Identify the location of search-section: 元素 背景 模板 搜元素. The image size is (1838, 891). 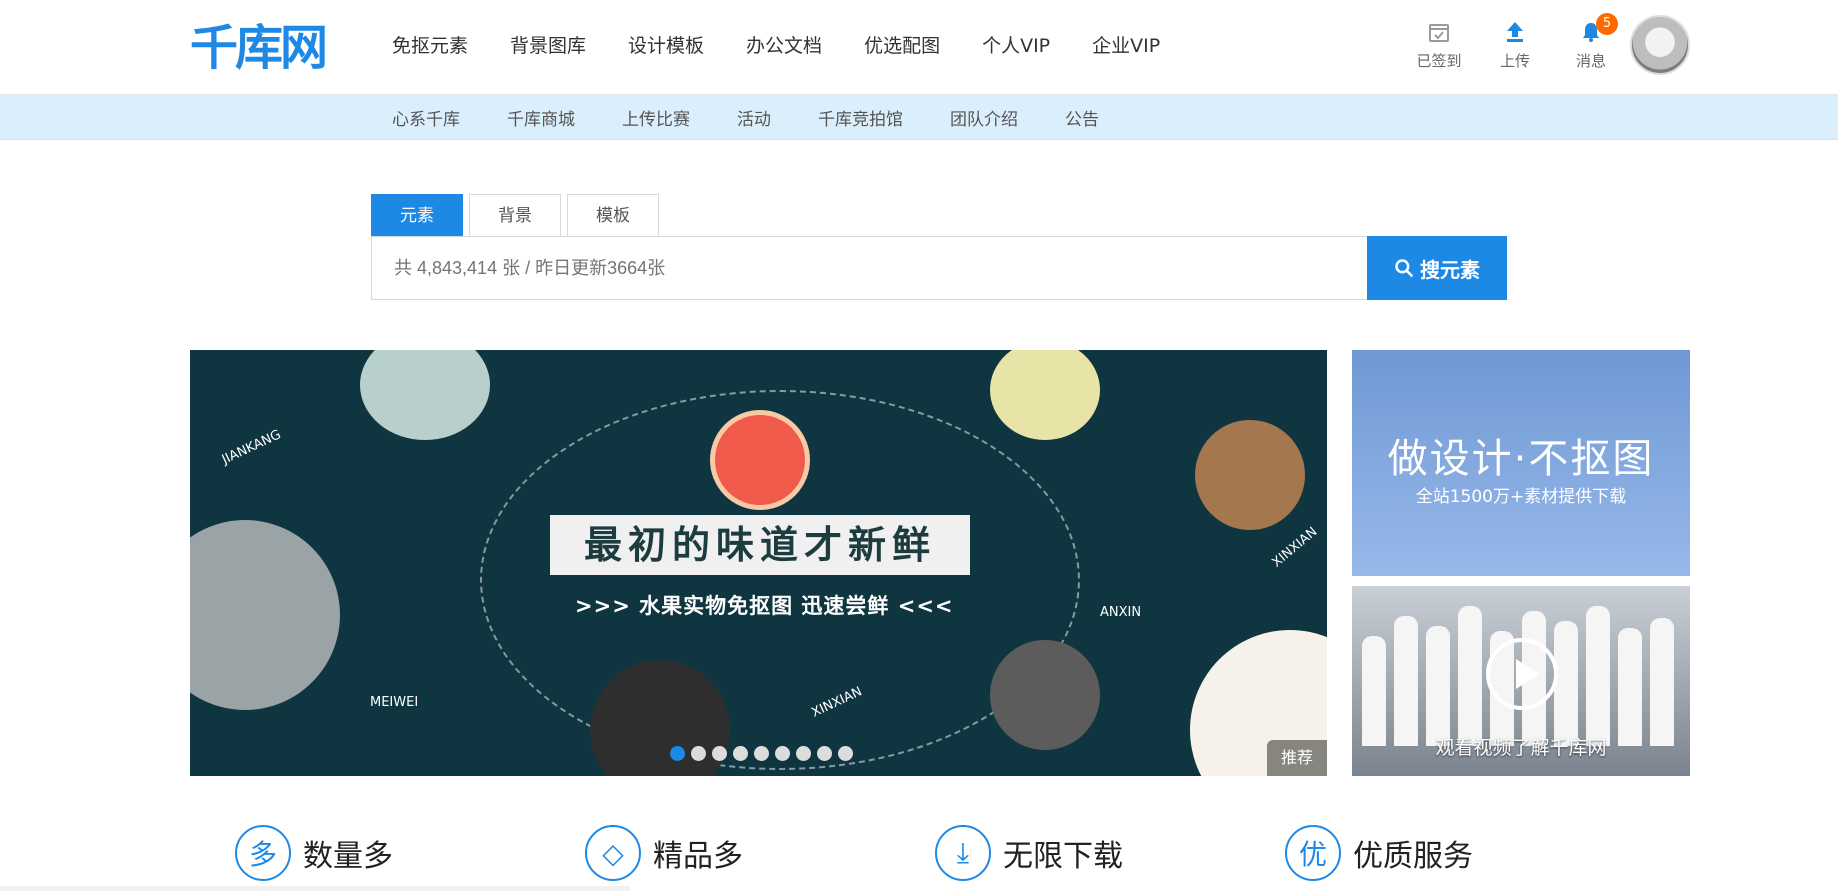
(939, 247).